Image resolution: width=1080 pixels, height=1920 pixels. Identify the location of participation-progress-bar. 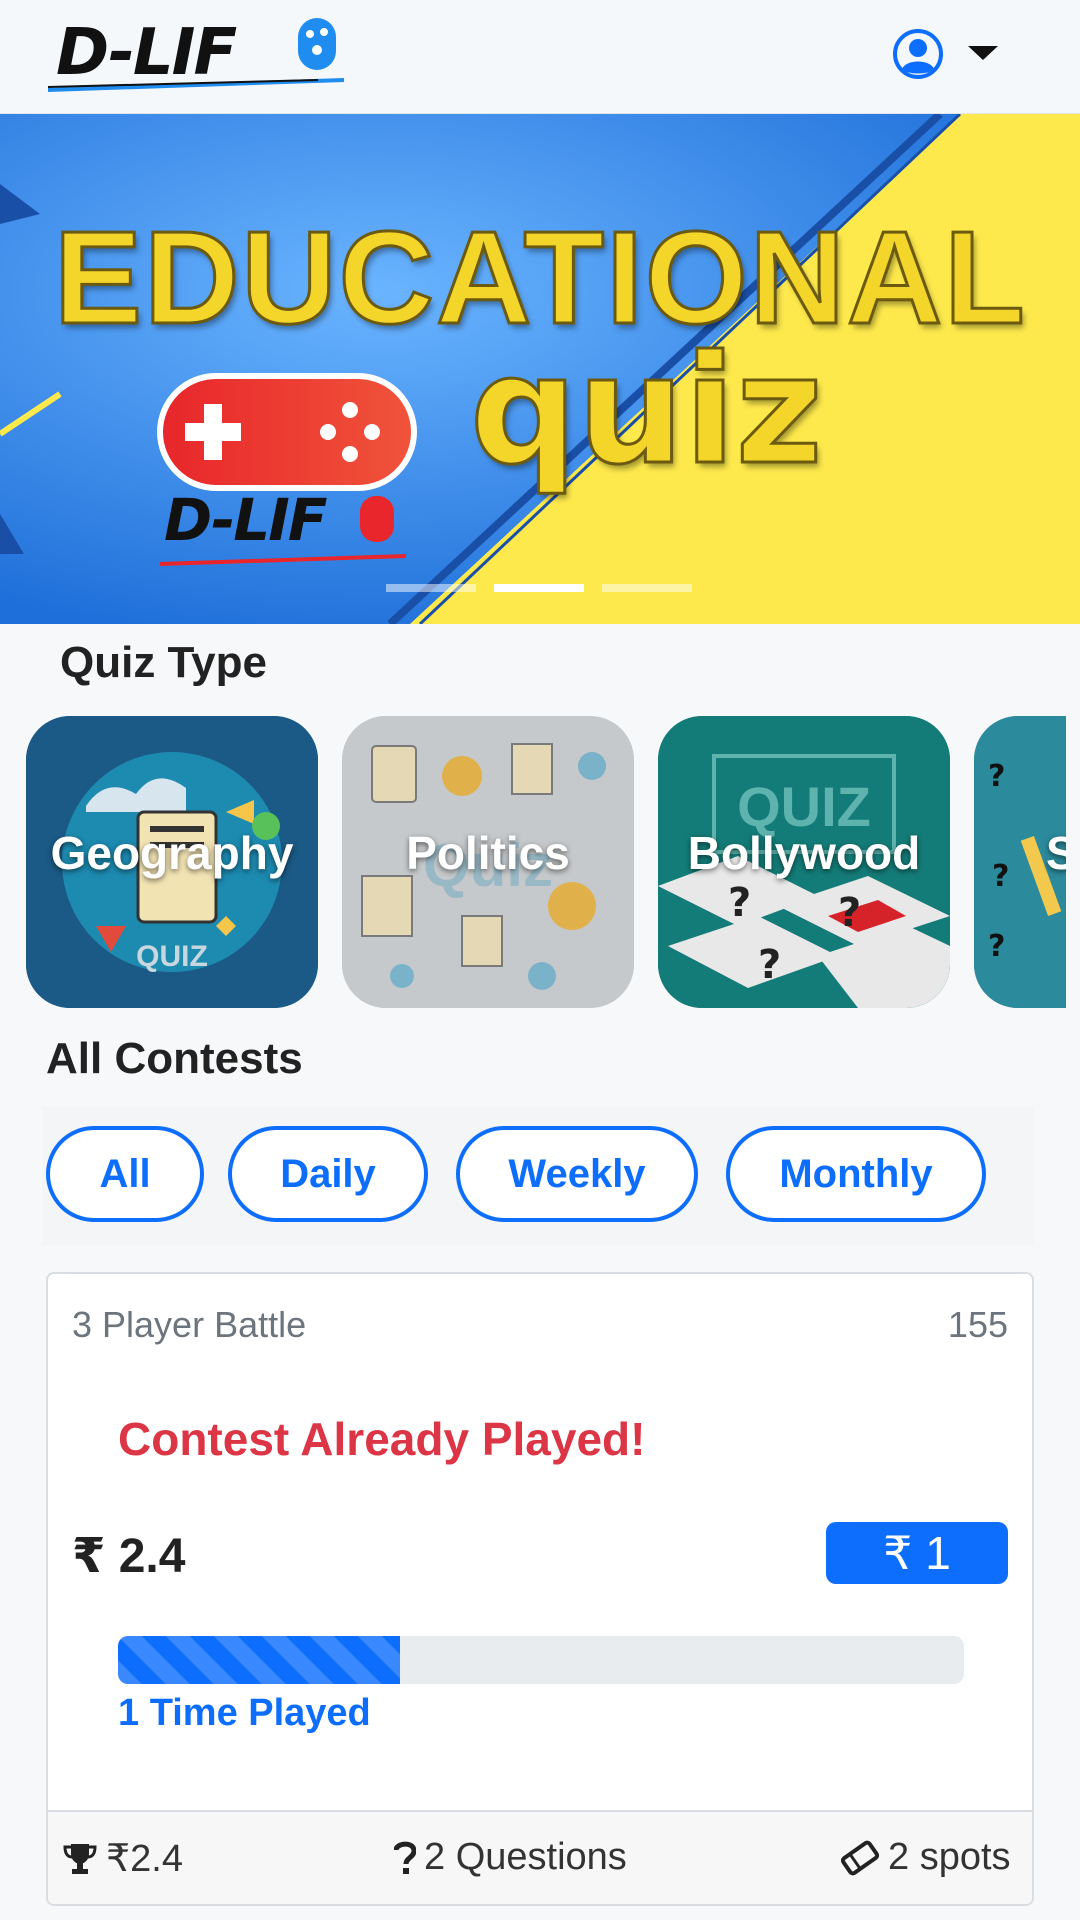
(541, 1660).